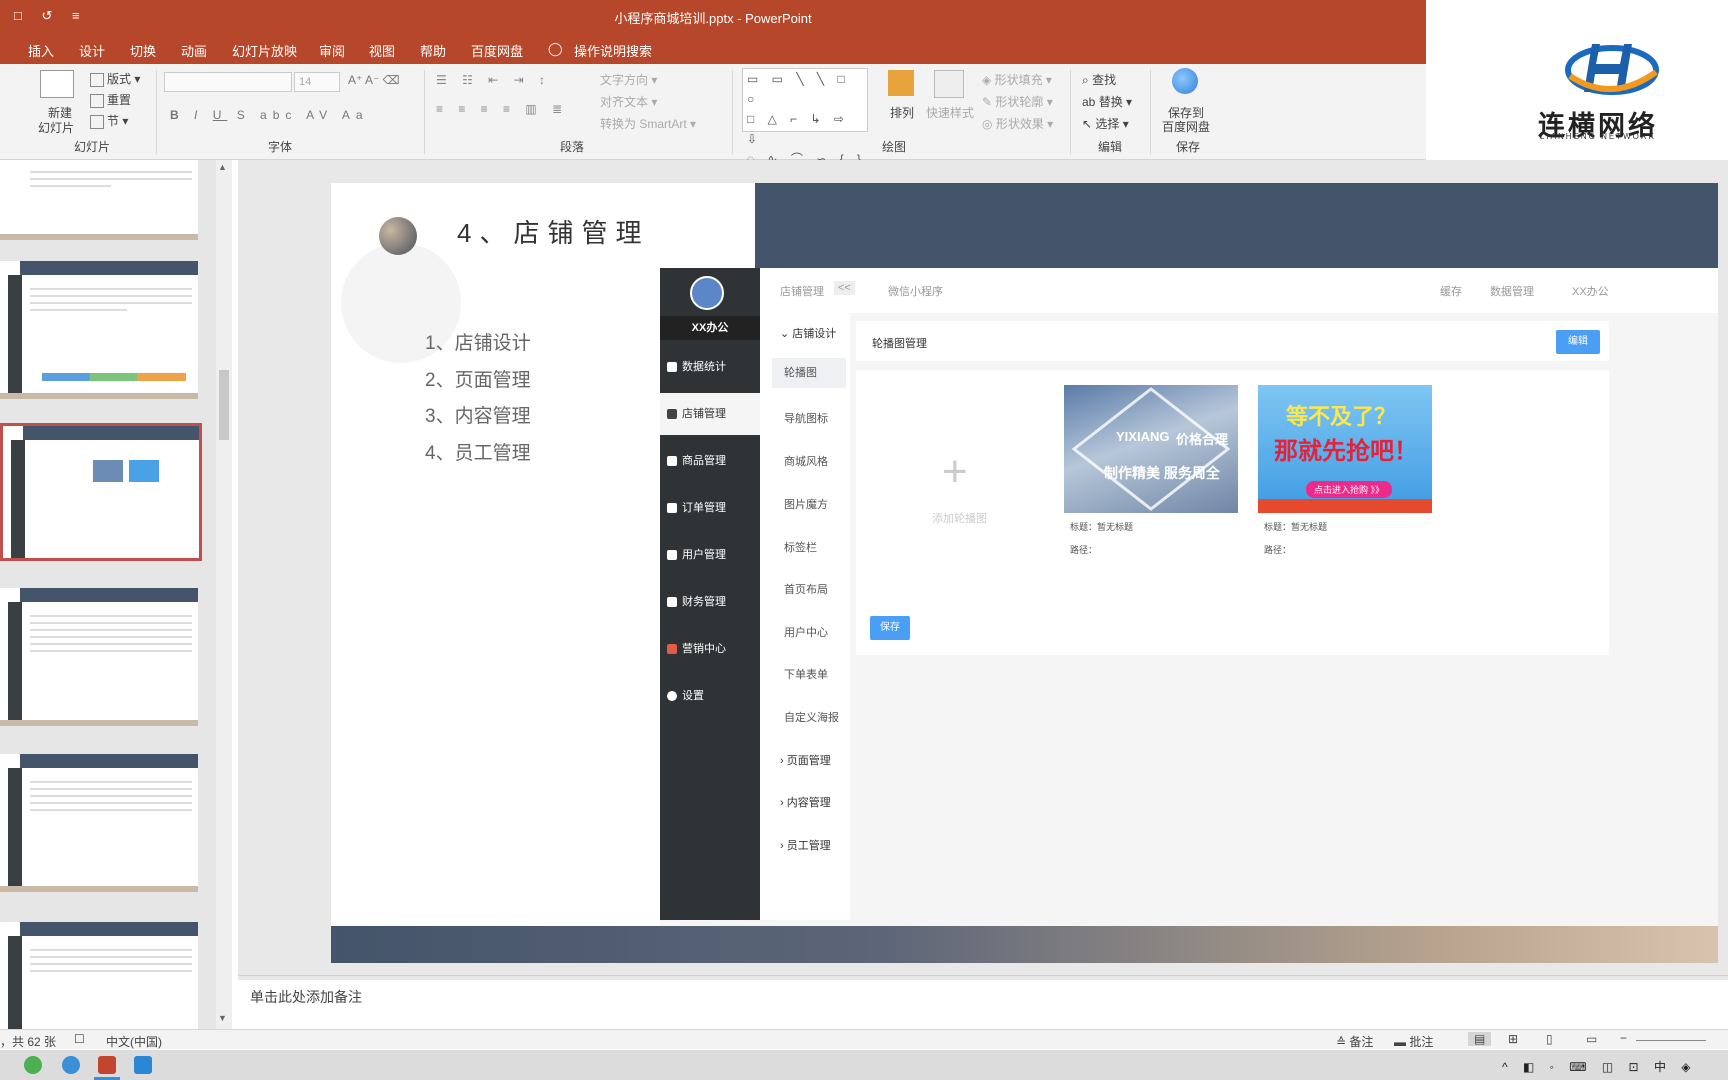 The width and height of the screenshot is (1728, 1080). Describe the element at coordinates (222, 1018) in the screenshot. I see `scroll-down-icon: ▼` at that location.